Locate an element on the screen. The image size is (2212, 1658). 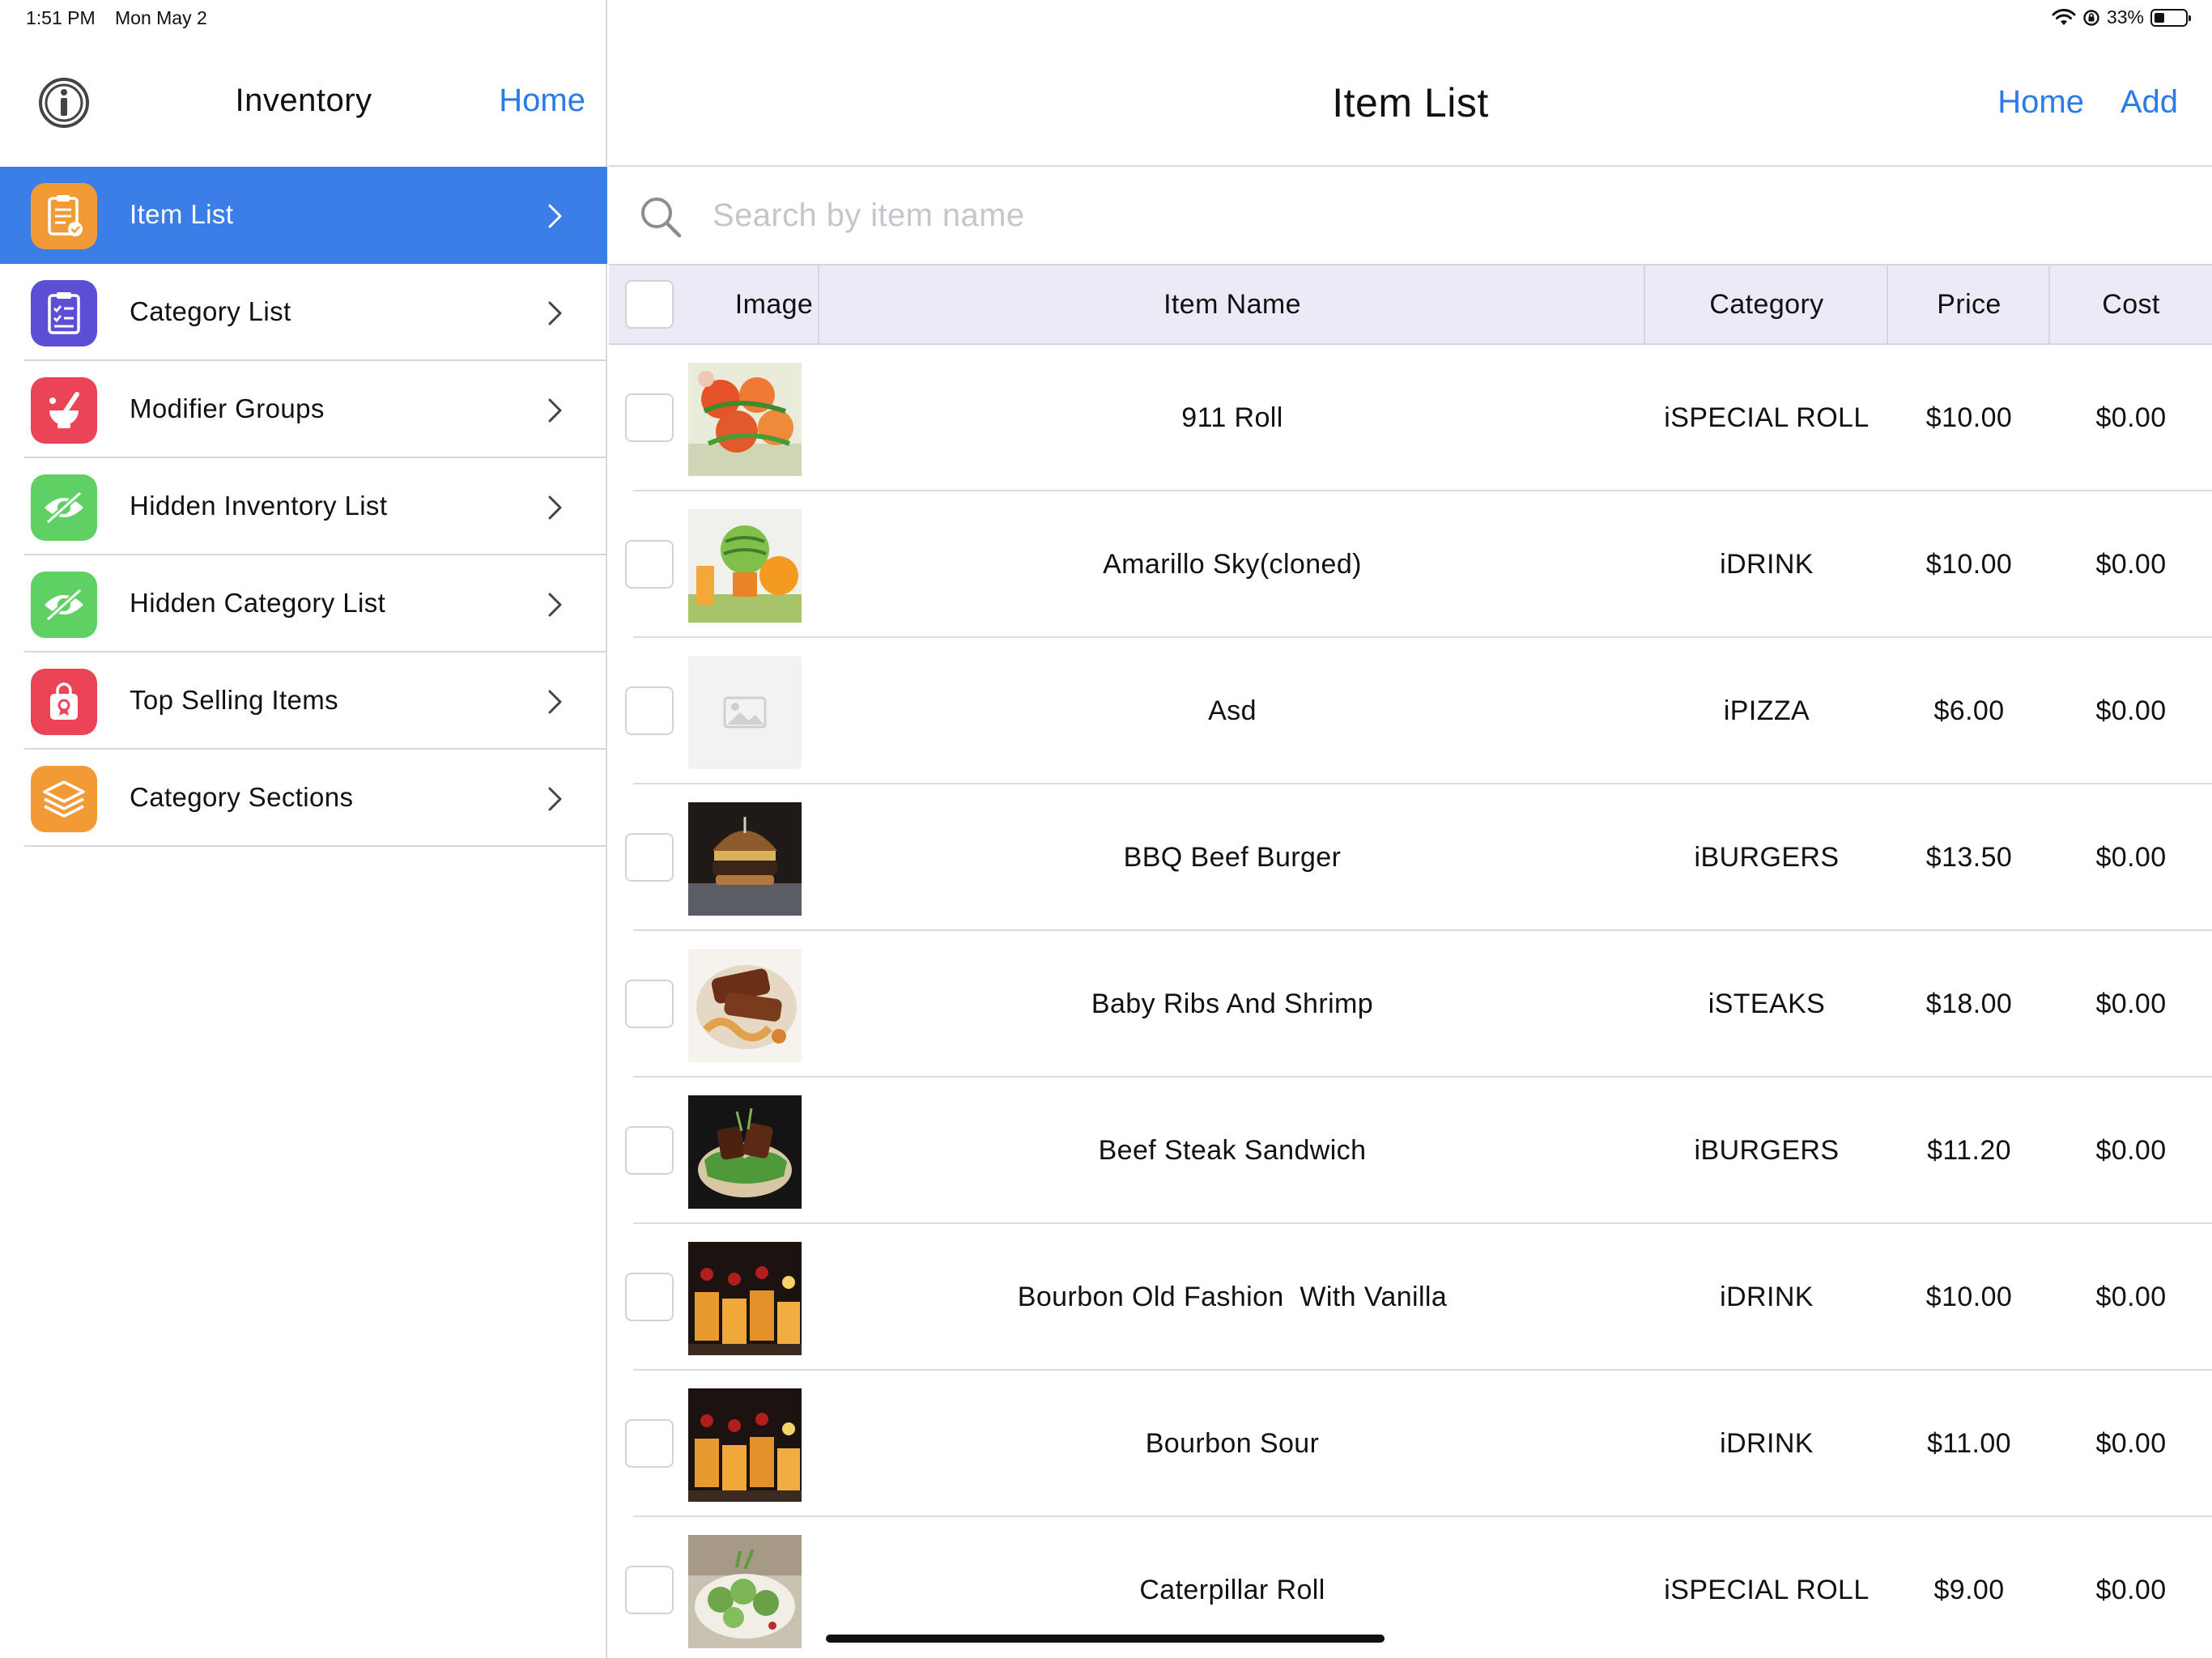
item-name: Beef Steak Sandwich is located at coordinates (1232, 1150).